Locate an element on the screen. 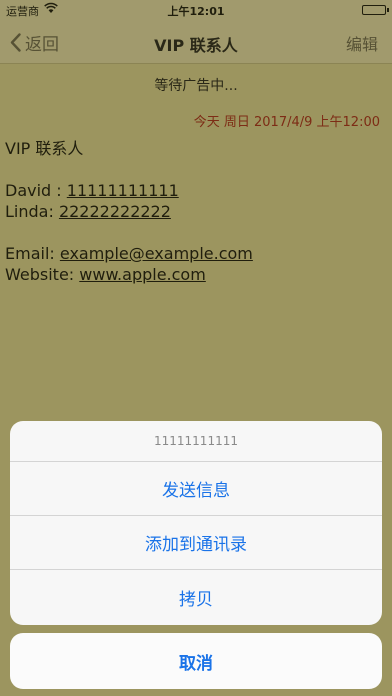 Image resolution: width=392 pixels, height=696 pixels. copy-button: 拷贝 is located at coordinates (196, 597).